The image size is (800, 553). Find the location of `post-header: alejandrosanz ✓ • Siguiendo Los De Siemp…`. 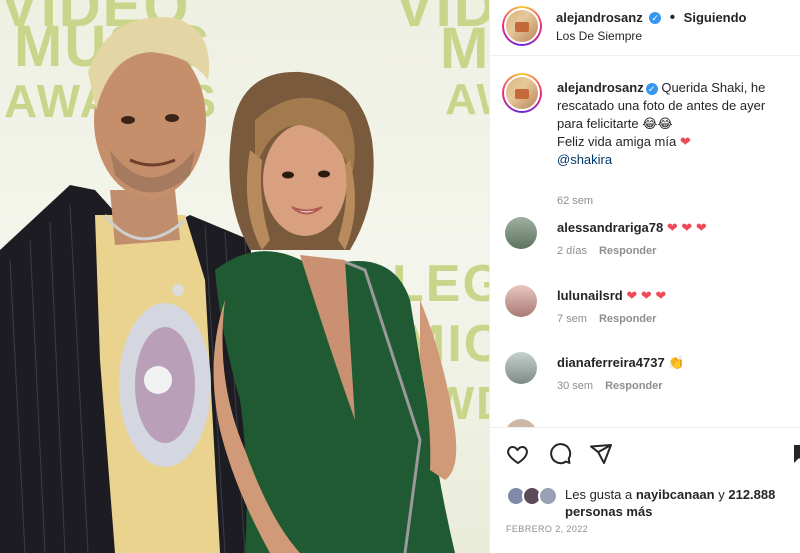

post-header: alejandrosanz ✓ • Siguiendo Los De Siemp… is located at coordinates (645, 28).